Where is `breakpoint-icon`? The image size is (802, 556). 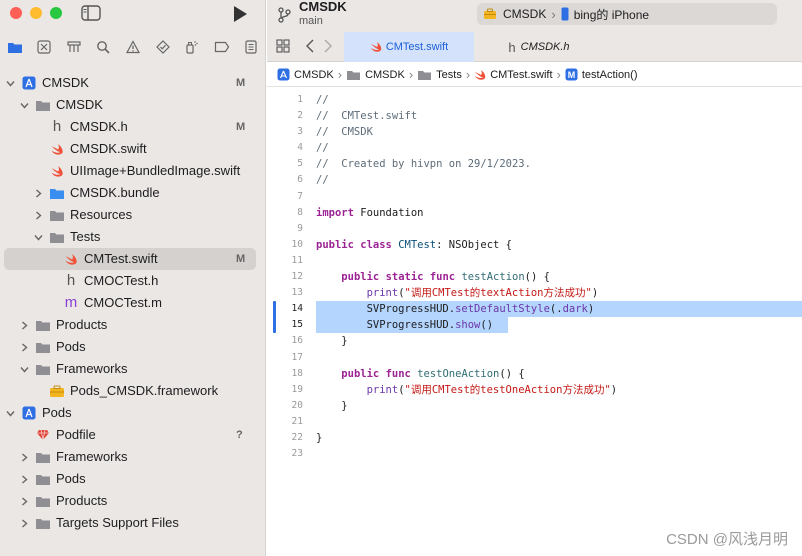
breakpoint-icon is located at coordinates (222, 47).